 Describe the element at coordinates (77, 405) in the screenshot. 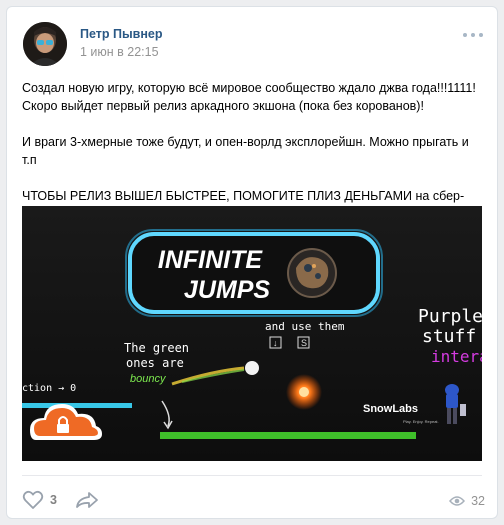

I see `platform-cyan` at that location.